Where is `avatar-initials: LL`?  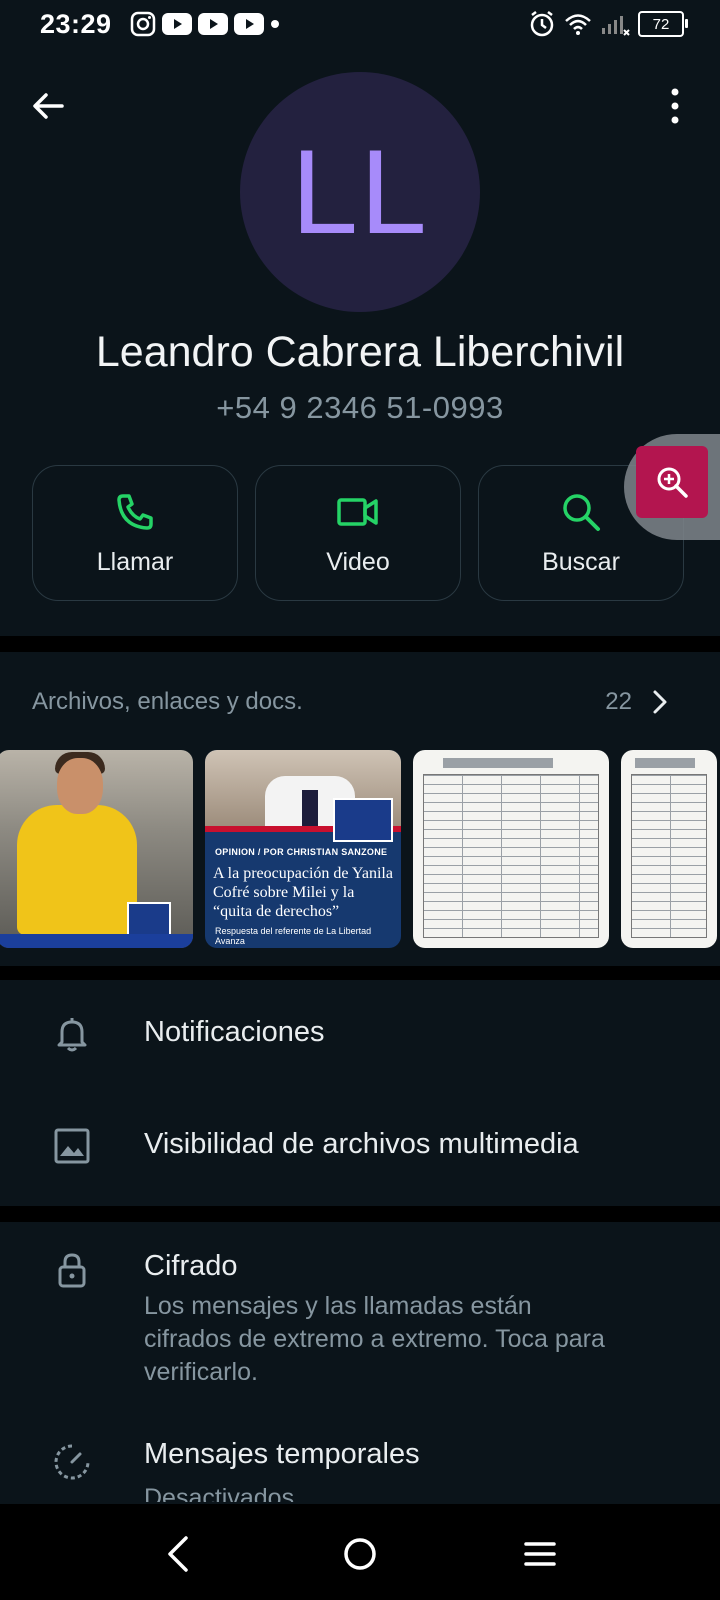
avatar-initials: LL is located at coordinates (360, 192).